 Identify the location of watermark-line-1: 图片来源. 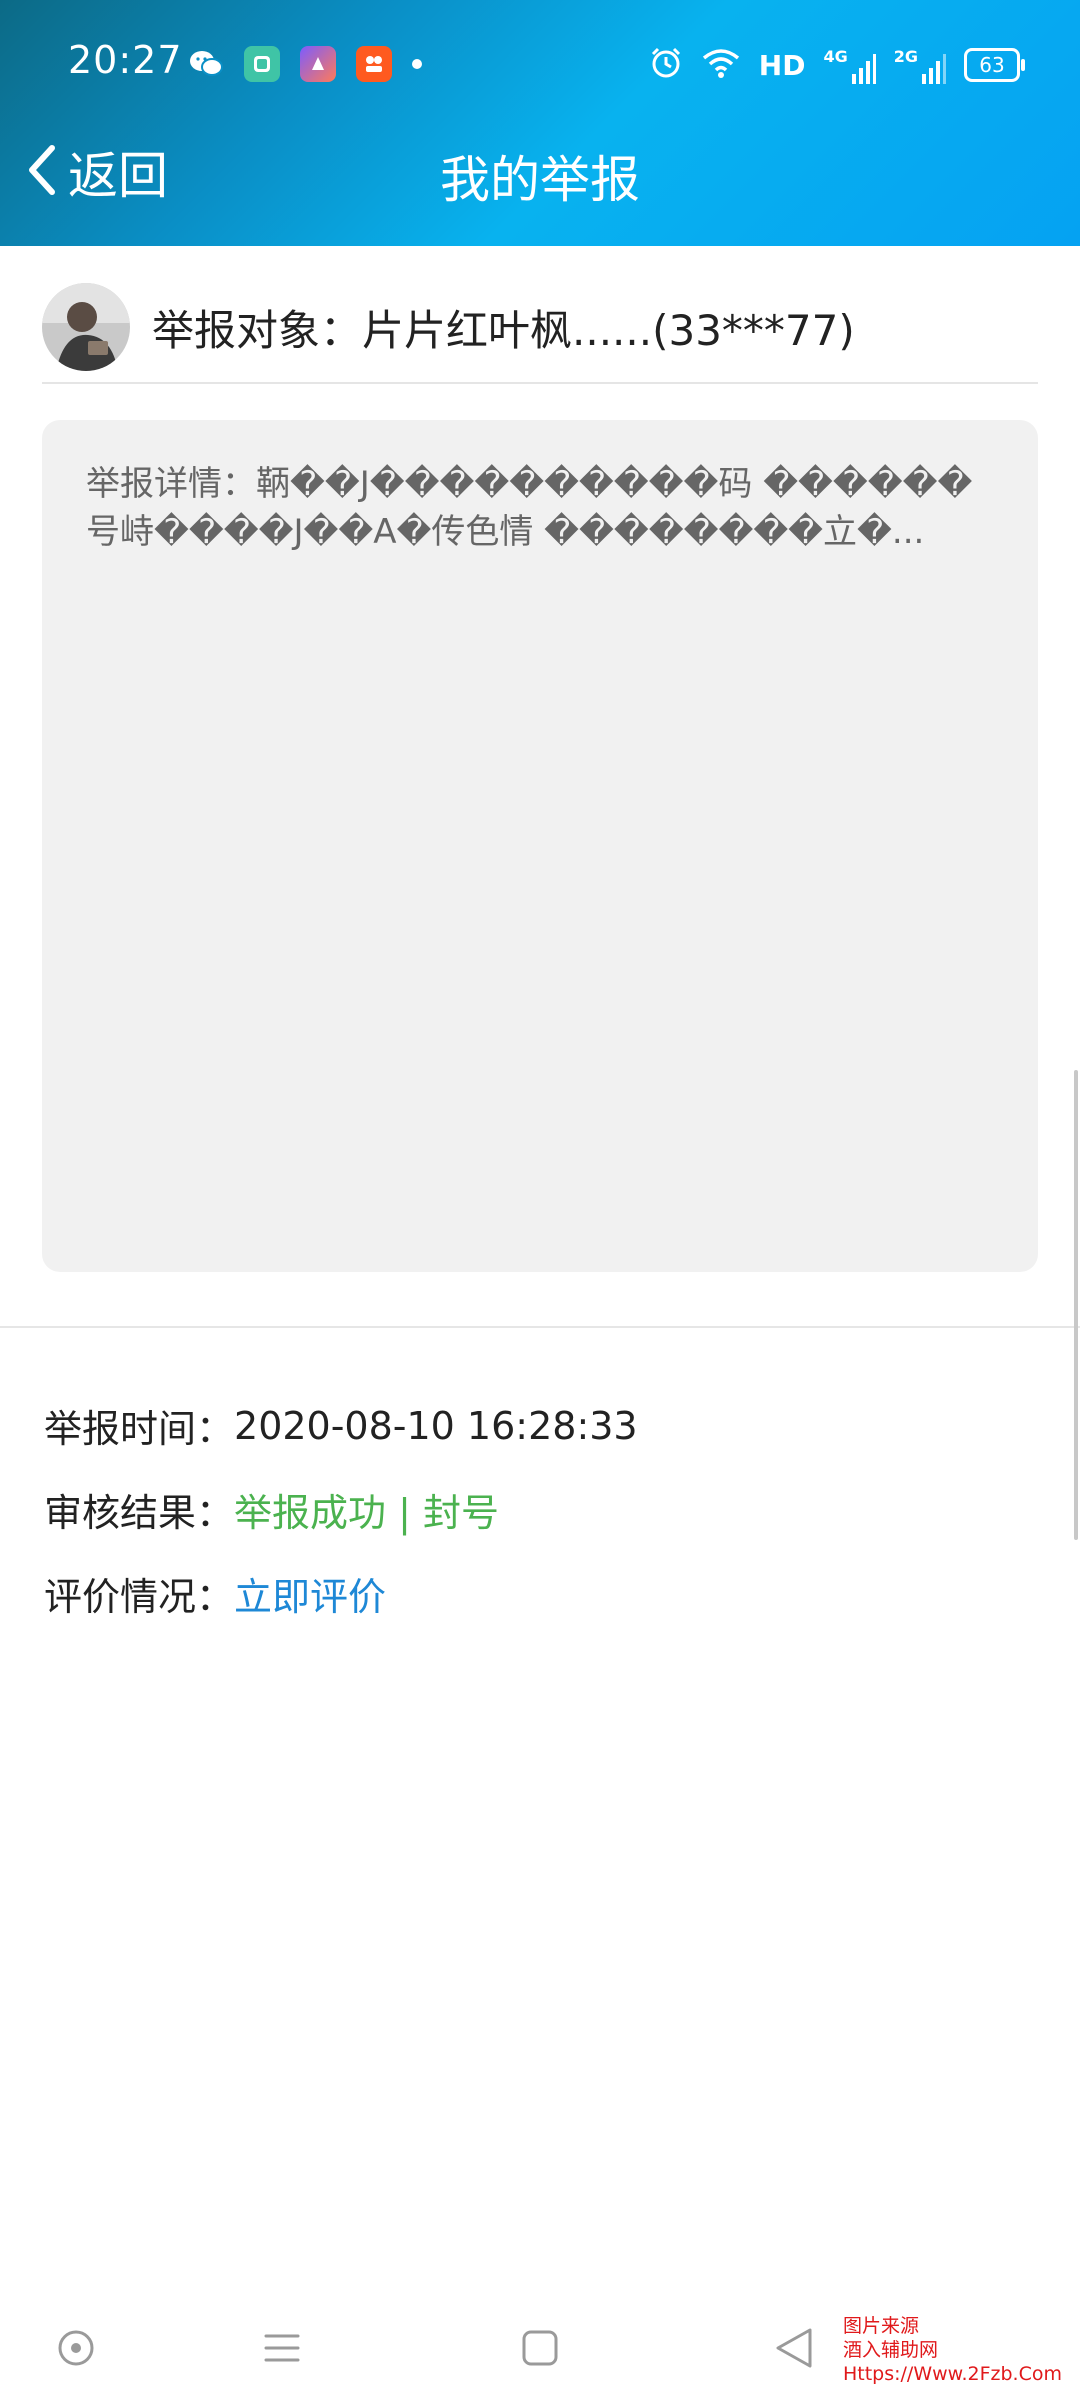
(880, 2326).